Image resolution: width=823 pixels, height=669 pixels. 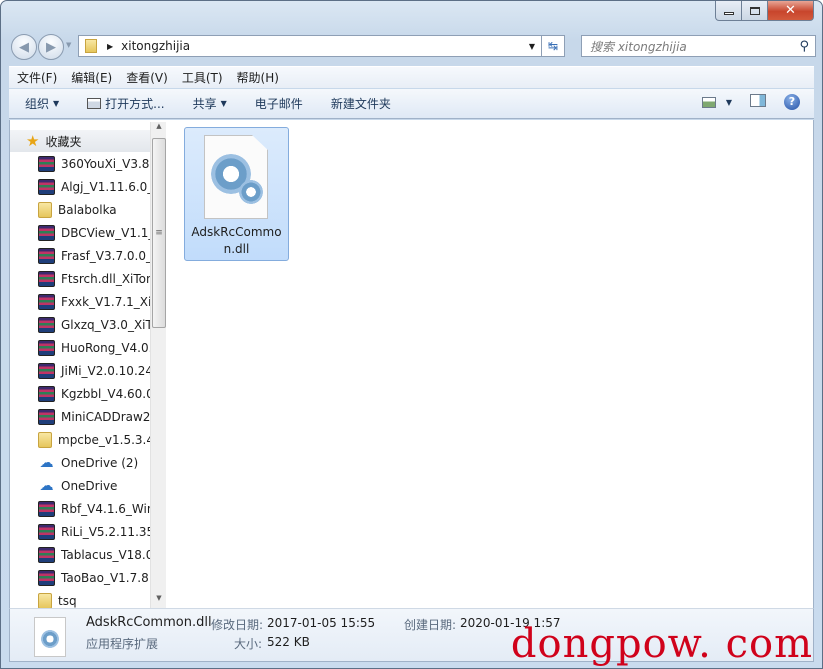 I want to click on tree-item-label: Rbf_V4.1.6_Win8, so click(x=109, y=509).